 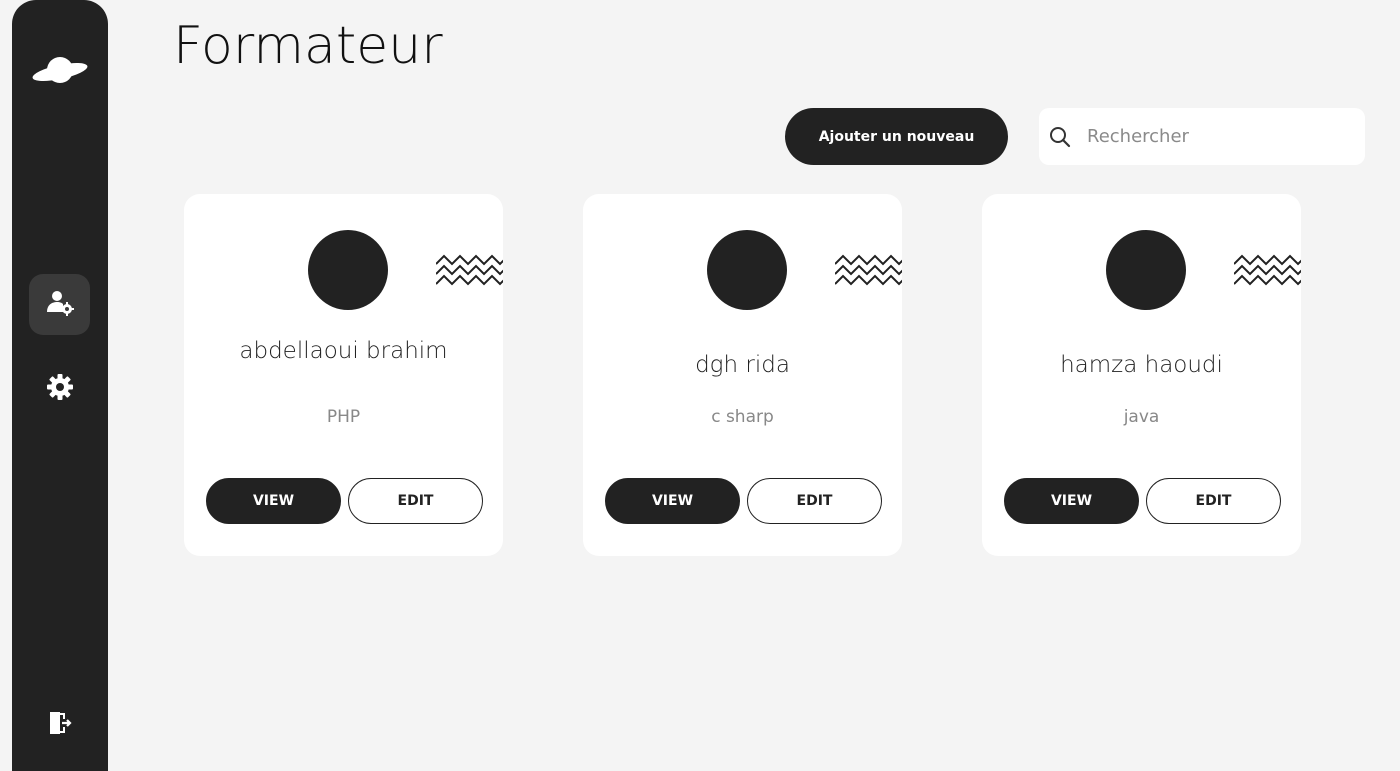 What do you see at coordinates (742, 365) in the screenshot?
I see `trainer-name: dgh rida` at bounding box center [742, 365].